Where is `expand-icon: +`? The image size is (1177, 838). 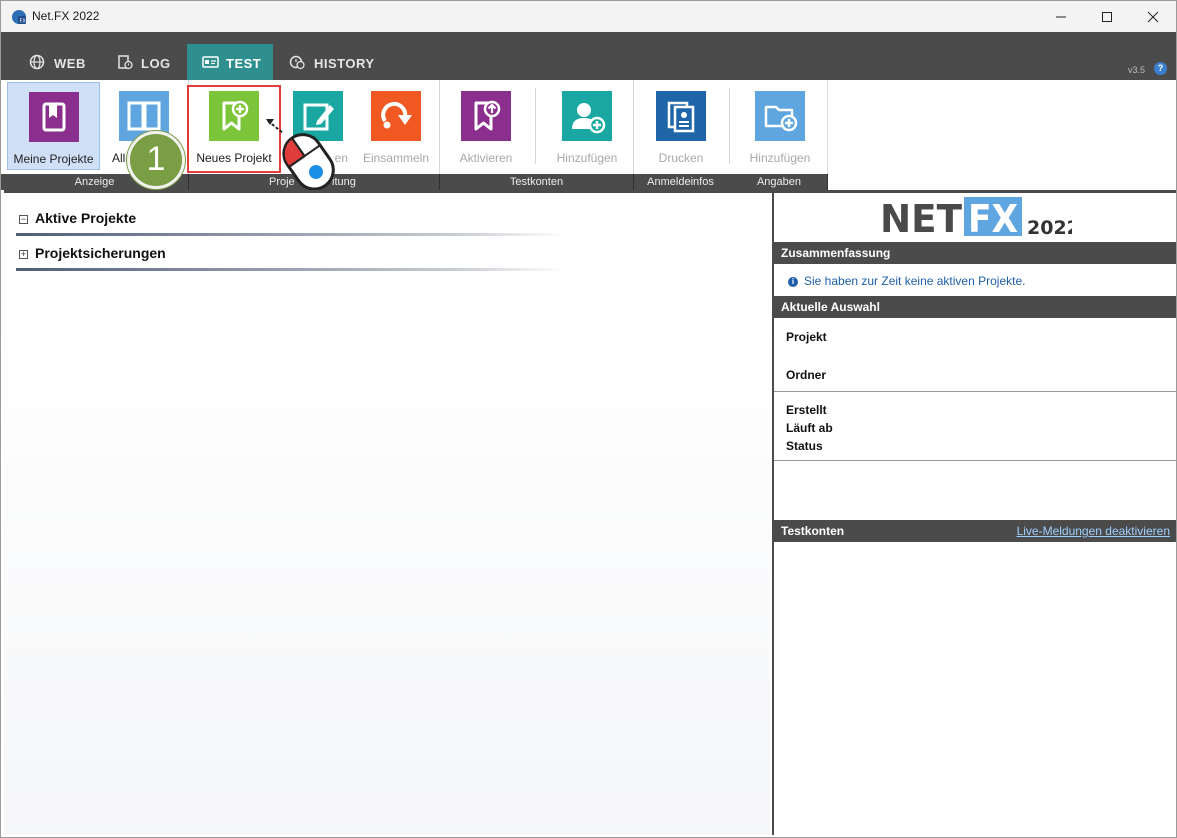
expand-icon: + is located at coordinates (23, 254).